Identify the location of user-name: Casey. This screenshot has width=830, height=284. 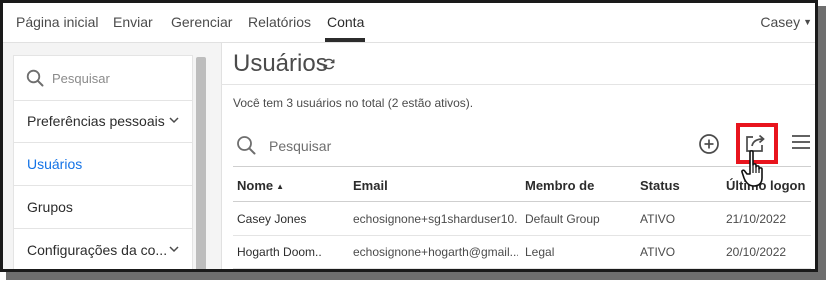
(780, 22).